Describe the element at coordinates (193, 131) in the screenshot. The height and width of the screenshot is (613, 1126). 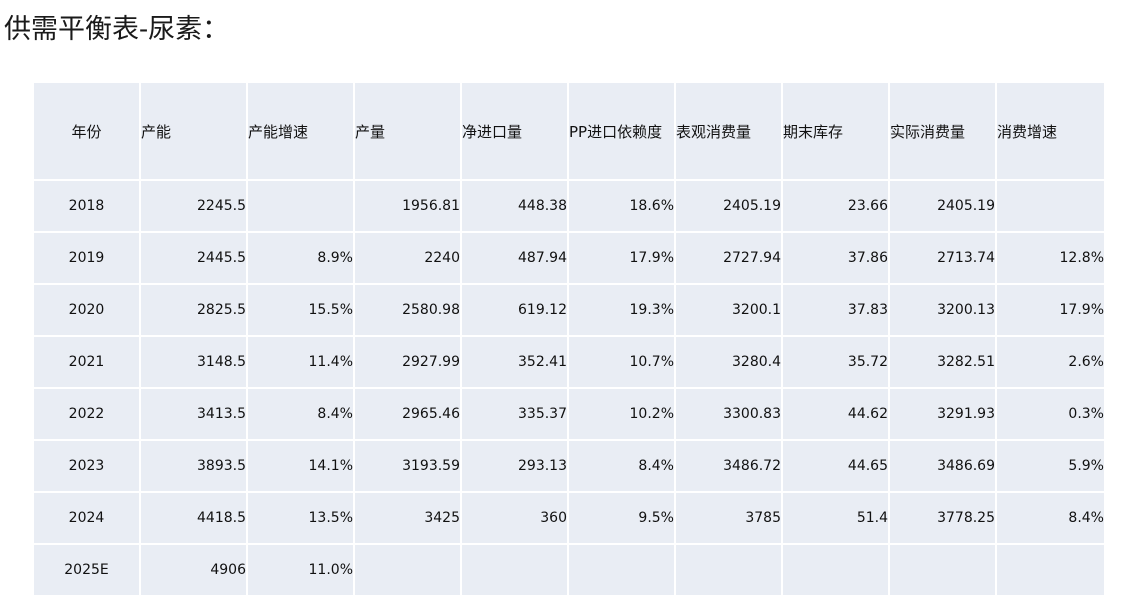
I see `header-capacity: 产能` at that location.